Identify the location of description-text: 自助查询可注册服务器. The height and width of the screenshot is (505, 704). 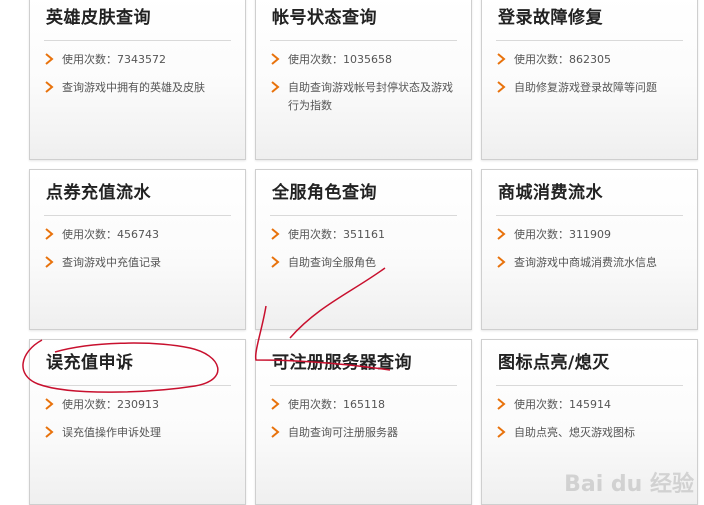
(343, 432).